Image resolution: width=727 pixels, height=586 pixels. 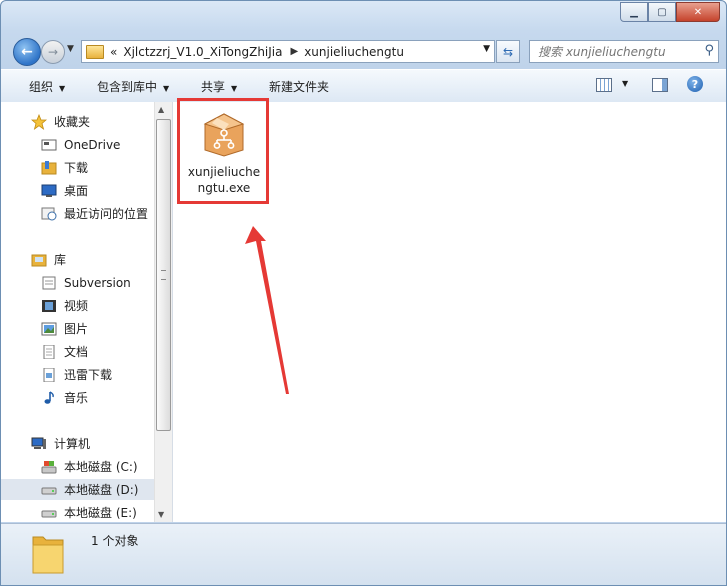 I want to click on new-folder-label: 新建文件夹, so click(x=299, y=87).